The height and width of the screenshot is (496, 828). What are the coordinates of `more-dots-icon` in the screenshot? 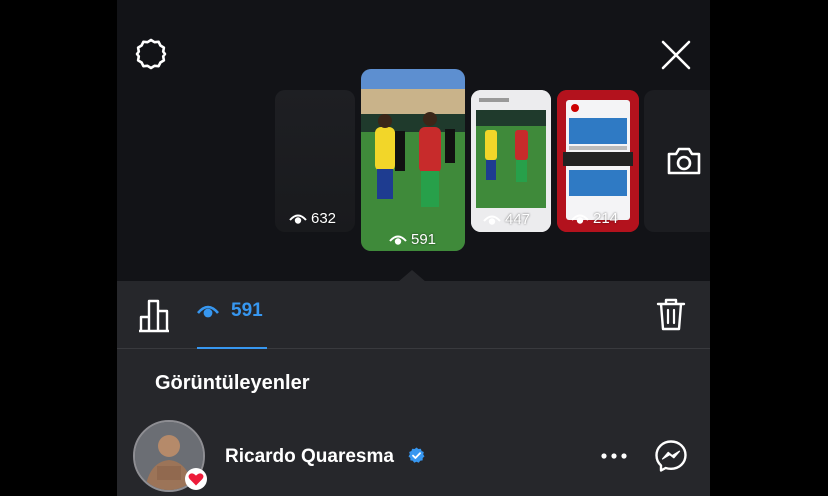 It's located at (614, 456).